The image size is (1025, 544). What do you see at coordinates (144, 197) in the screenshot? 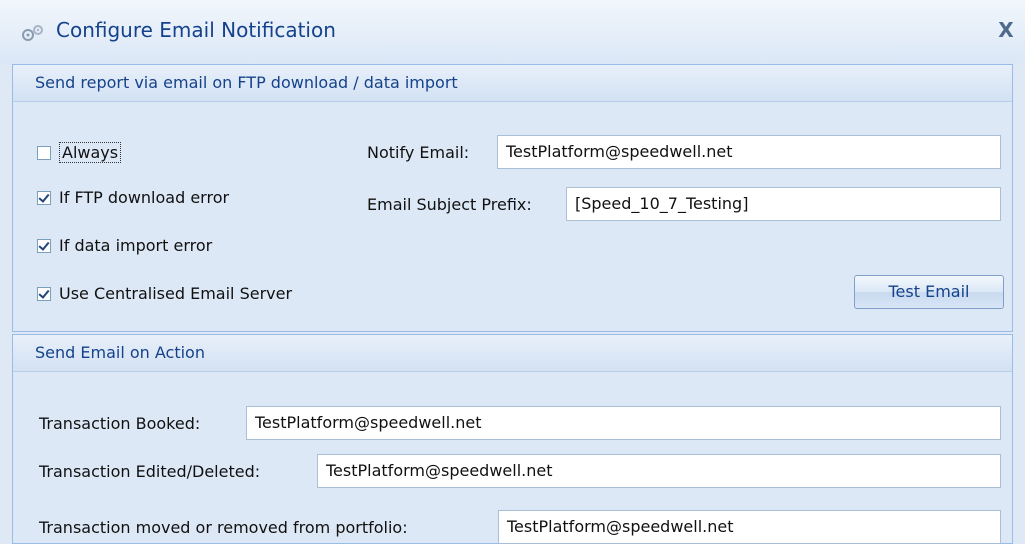
I see `ftp-error-checkbox-label: If FTP download error` at bounding box center [144, 197].